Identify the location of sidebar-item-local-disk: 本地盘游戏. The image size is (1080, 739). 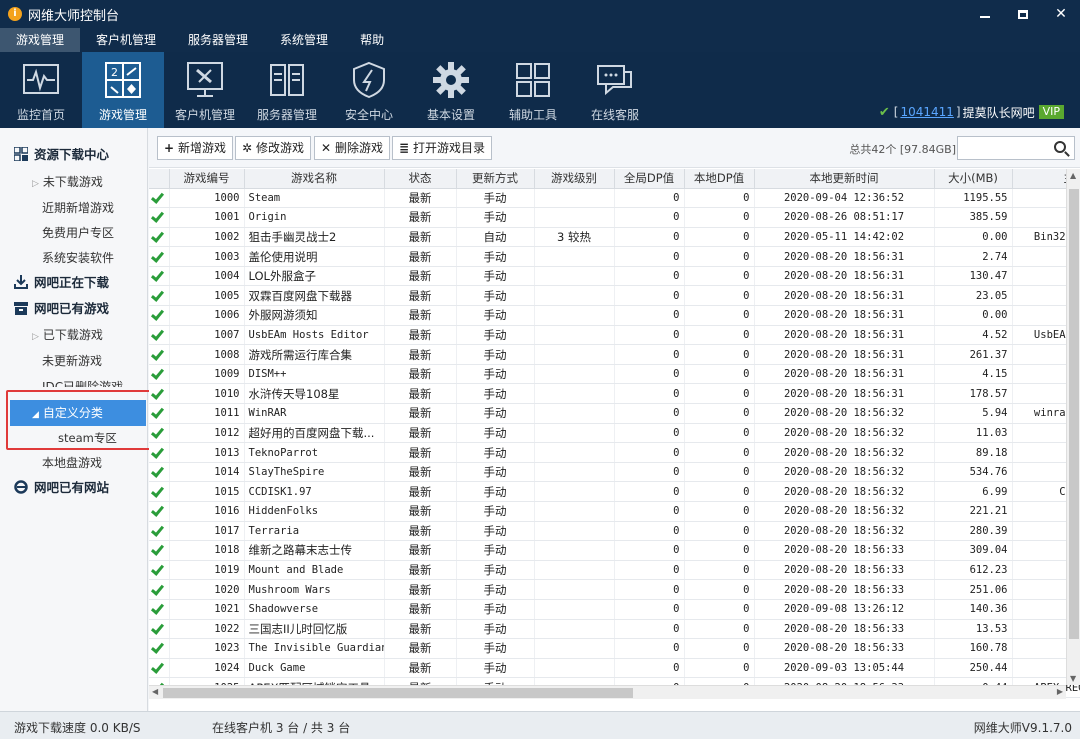
(74, 463).